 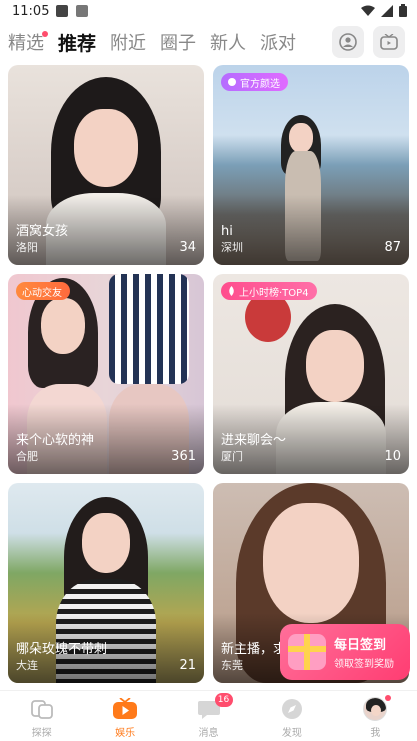 I want to click on badge-official-pick: 官方颜选, so click(x=254, y=82).